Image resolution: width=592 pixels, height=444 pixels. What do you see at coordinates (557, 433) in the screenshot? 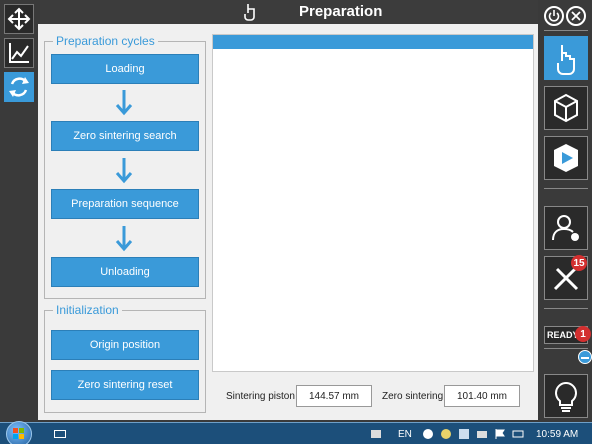
I see `clock: 10:59 AM` at bounding box center [557, 433].